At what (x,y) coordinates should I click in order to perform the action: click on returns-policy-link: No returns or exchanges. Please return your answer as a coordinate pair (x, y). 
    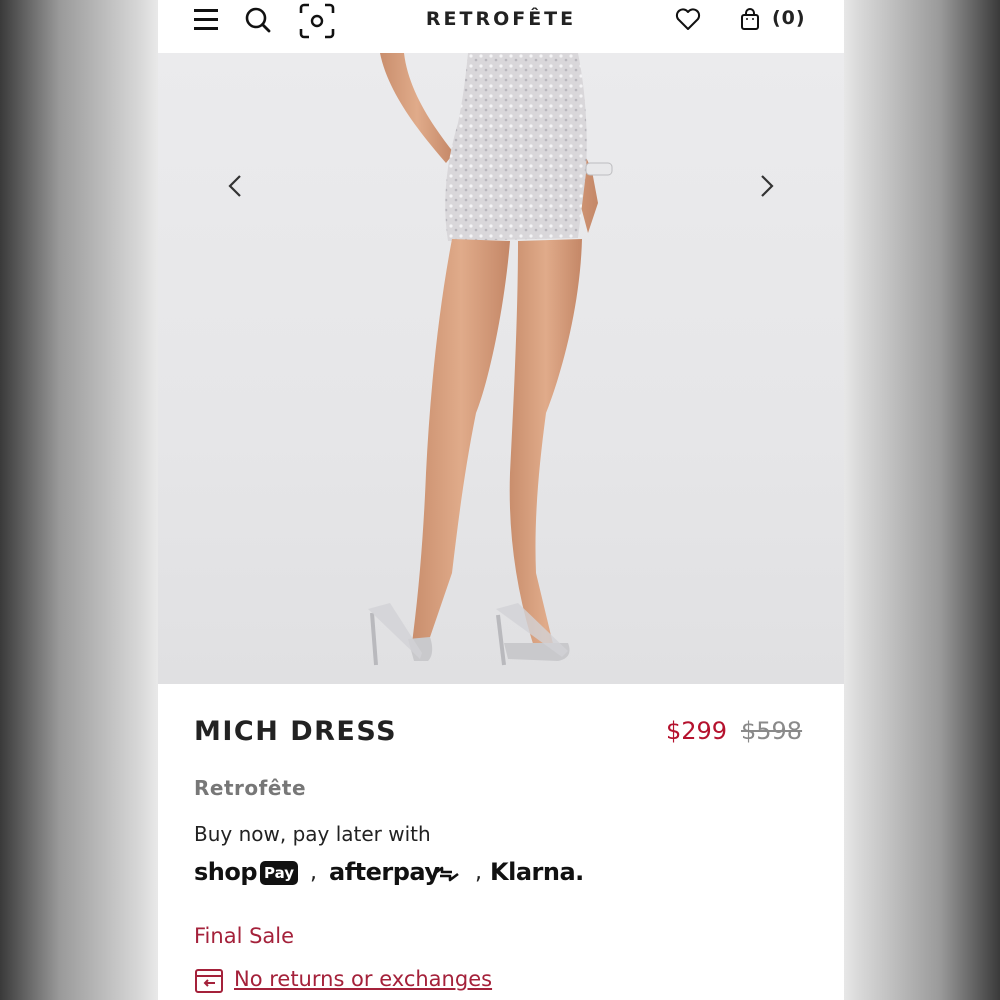
    Looking at the image, I should click on (404, 982).